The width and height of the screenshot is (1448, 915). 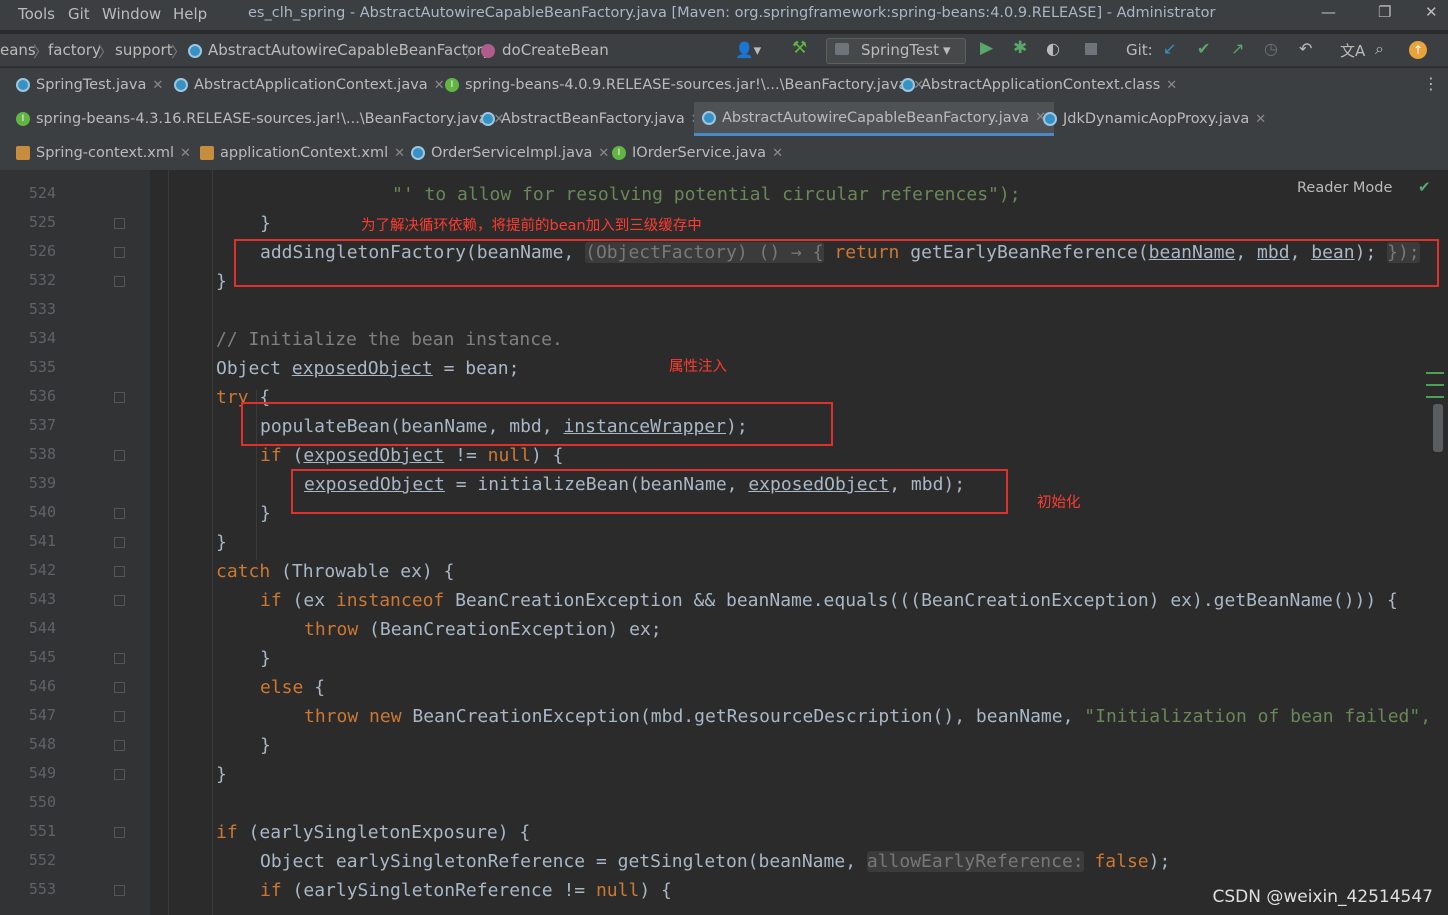 What do you see at coordinates (1237, 48) in the screenshot?
I see `git-push-icon: ↗` at bounding box center [1237, 48].